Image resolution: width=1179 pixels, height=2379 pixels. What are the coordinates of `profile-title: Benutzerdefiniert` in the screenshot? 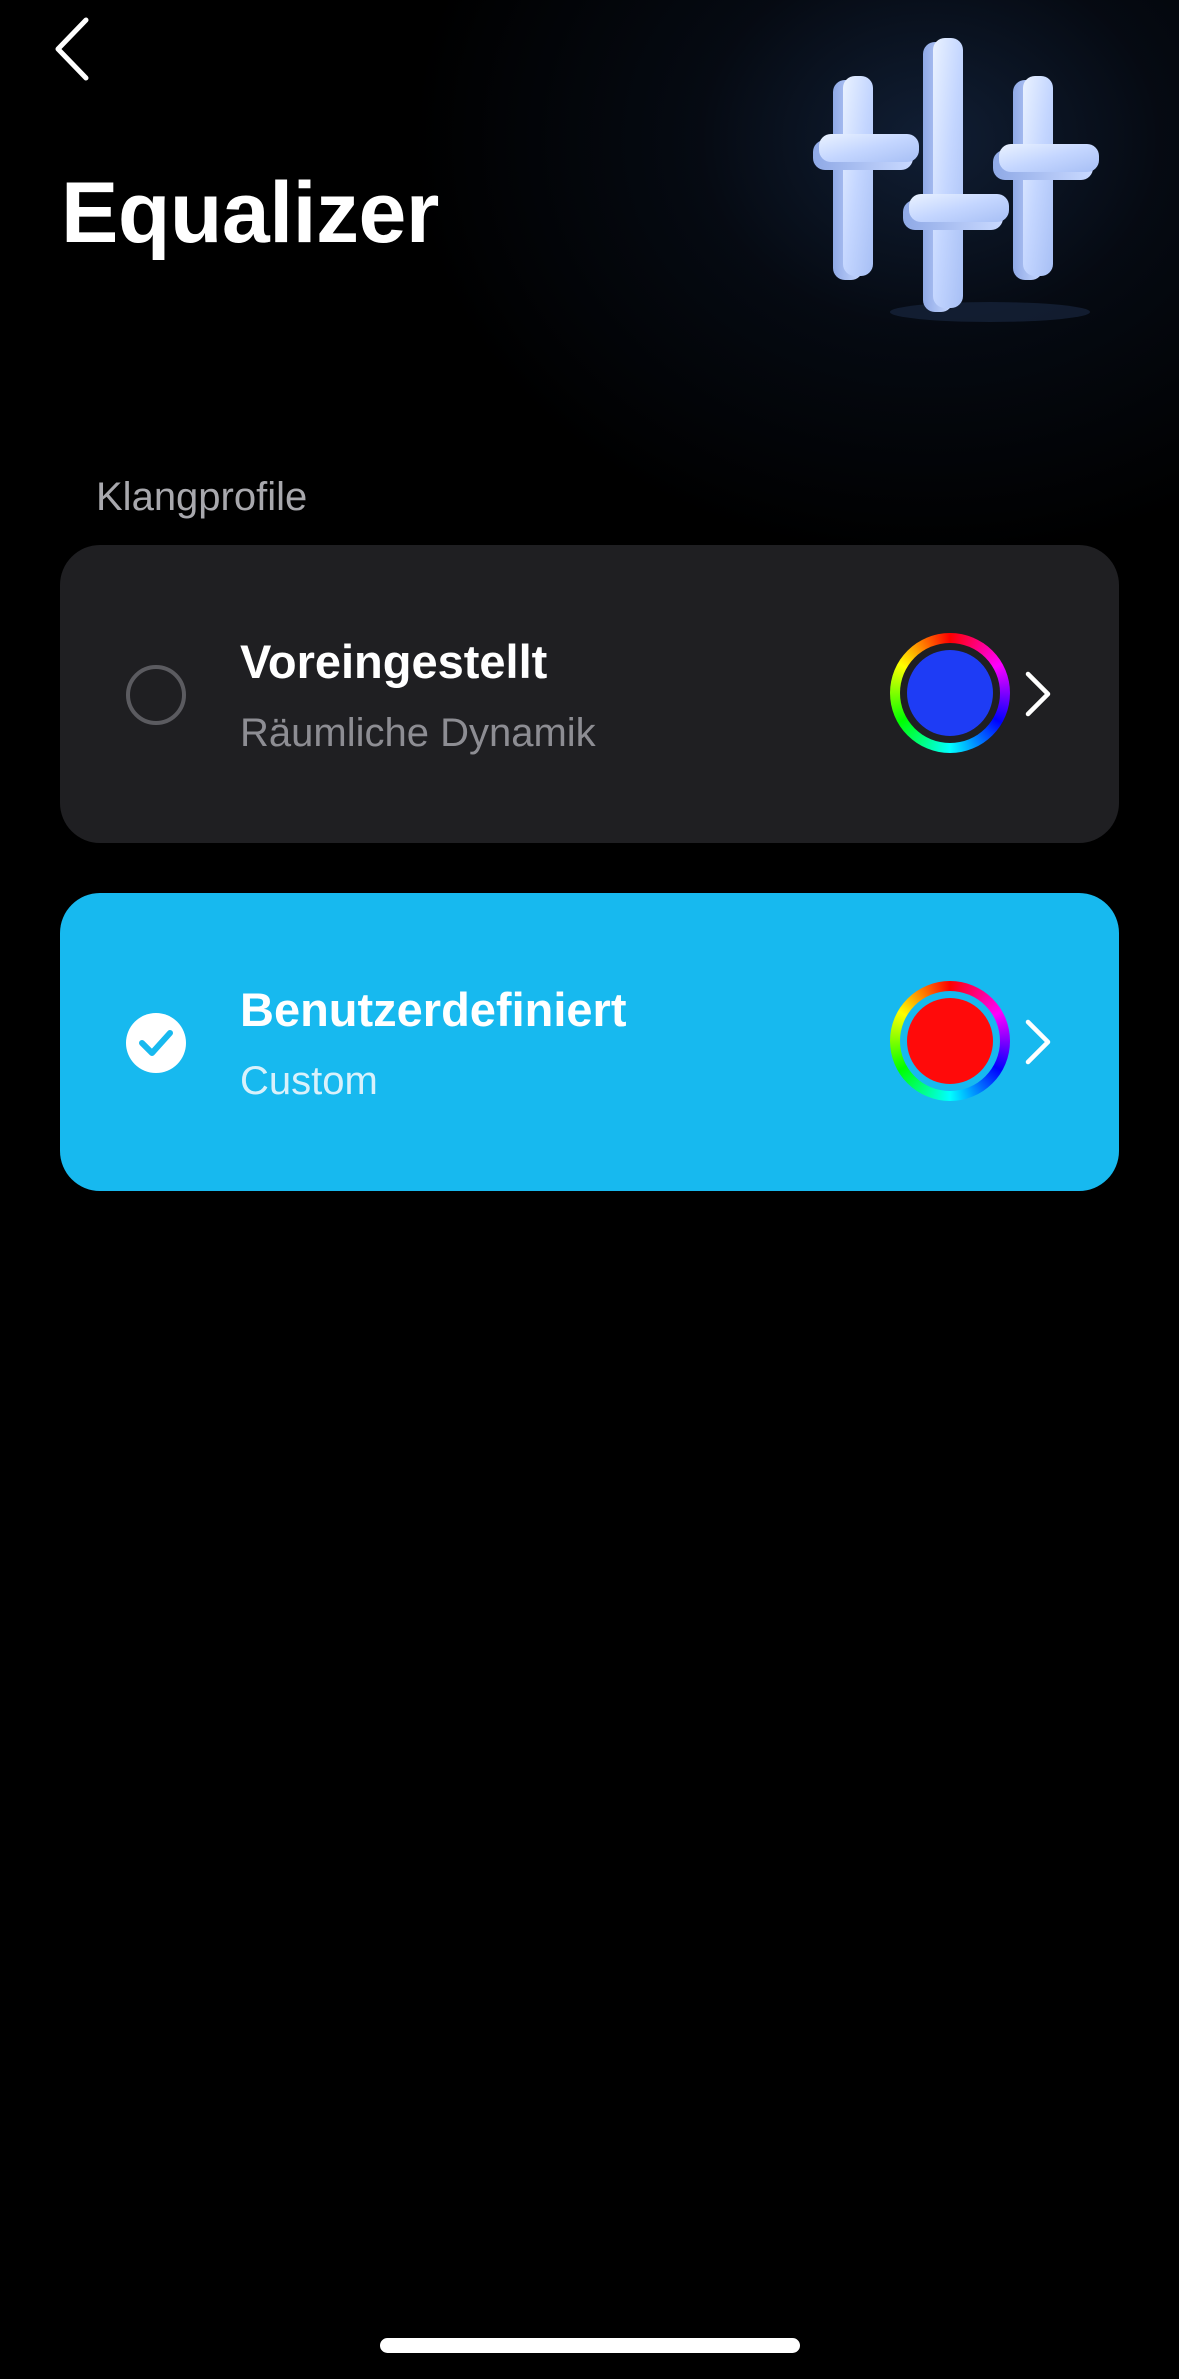 It's located at (433, 1009).